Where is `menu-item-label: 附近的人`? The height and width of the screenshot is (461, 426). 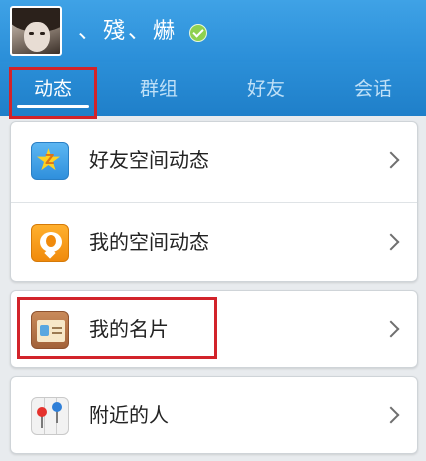
menu-item-label: 附近的人 is located at coordinates (129, 415).